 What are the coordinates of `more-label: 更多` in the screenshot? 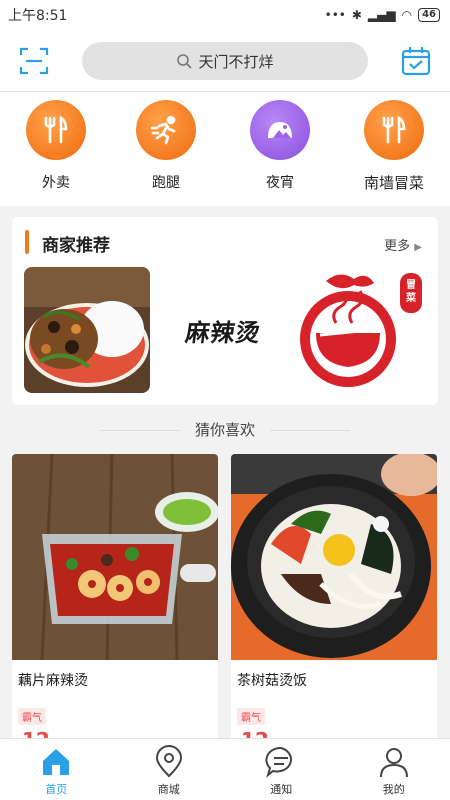 It's located at (397, 246).